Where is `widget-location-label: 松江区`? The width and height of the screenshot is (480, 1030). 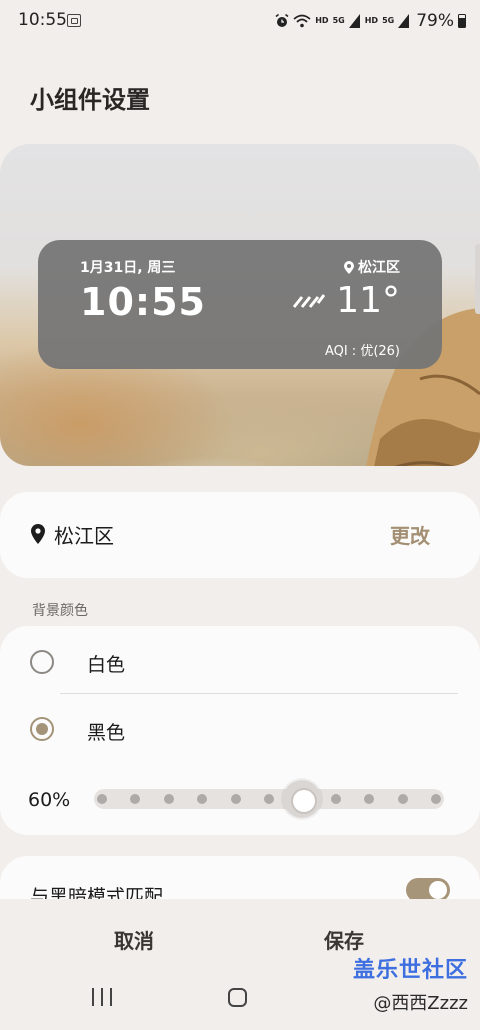 widget-location-label: 松江区 is located at coordinates (379, 268).